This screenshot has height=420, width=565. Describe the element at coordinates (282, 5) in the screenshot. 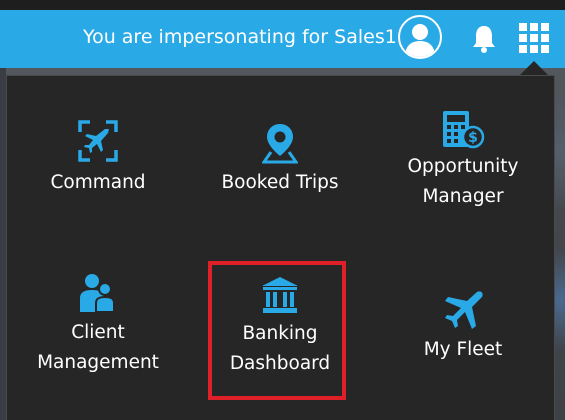

I see `top-strip` at that location.